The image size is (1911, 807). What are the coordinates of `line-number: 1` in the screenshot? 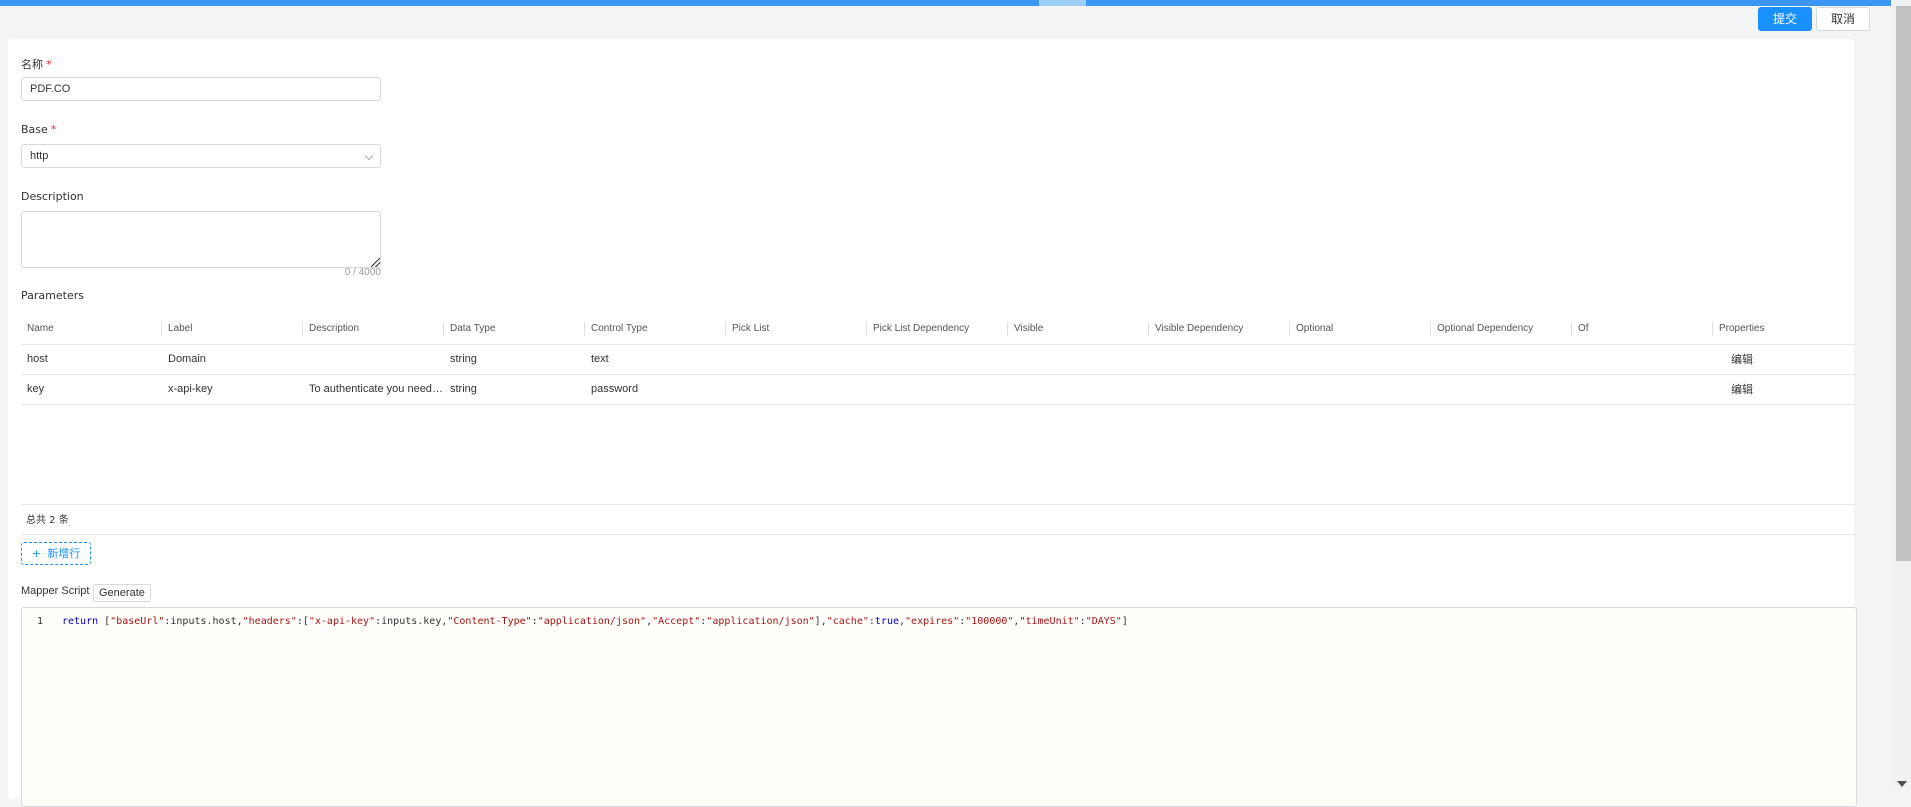 It's located at (40, 621).